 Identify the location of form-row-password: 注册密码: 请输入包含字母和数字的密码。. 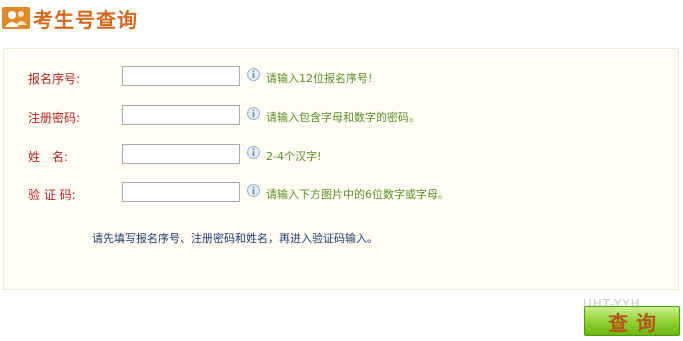
(342, 117).